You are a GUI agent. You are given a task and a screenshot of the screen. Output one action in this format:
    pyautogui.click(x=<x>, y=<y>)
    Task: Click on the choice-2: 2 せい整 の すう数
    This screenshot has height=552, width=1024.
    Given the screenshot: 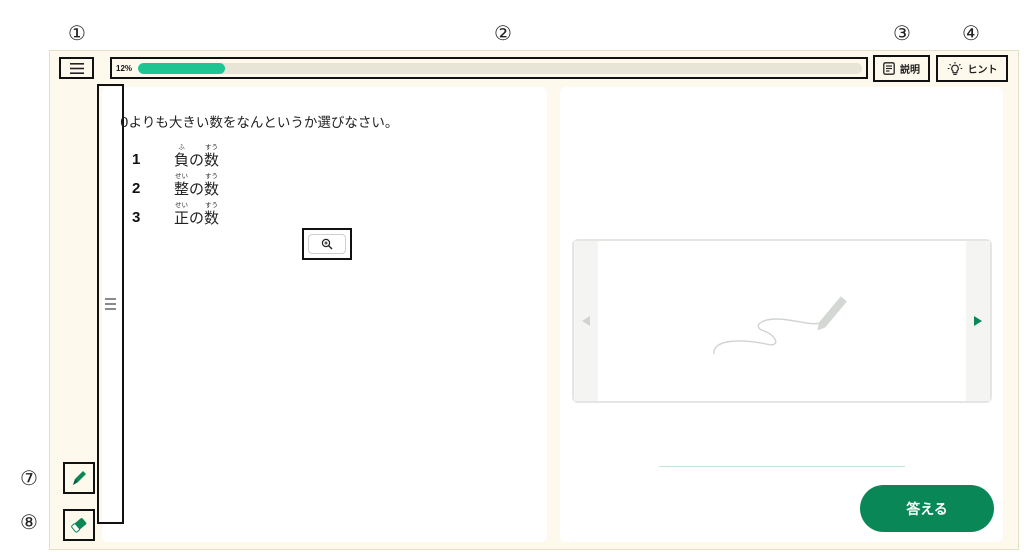 What is the action you would take?
    pyautogui.click(x=175, y=185)
    